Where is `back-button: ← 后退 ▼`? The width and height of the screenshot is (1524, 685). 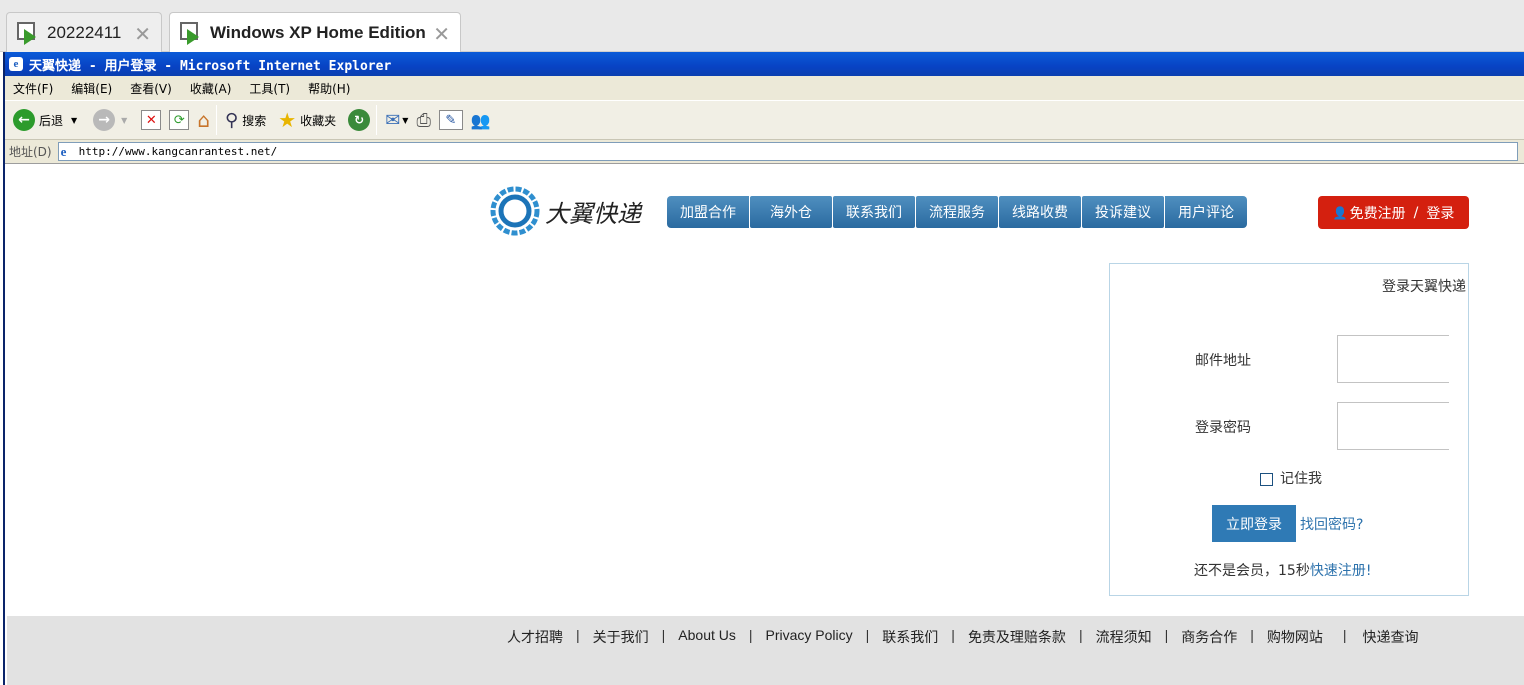 back-button: ← 后退 ▼ is located at coordinates (45, 120).